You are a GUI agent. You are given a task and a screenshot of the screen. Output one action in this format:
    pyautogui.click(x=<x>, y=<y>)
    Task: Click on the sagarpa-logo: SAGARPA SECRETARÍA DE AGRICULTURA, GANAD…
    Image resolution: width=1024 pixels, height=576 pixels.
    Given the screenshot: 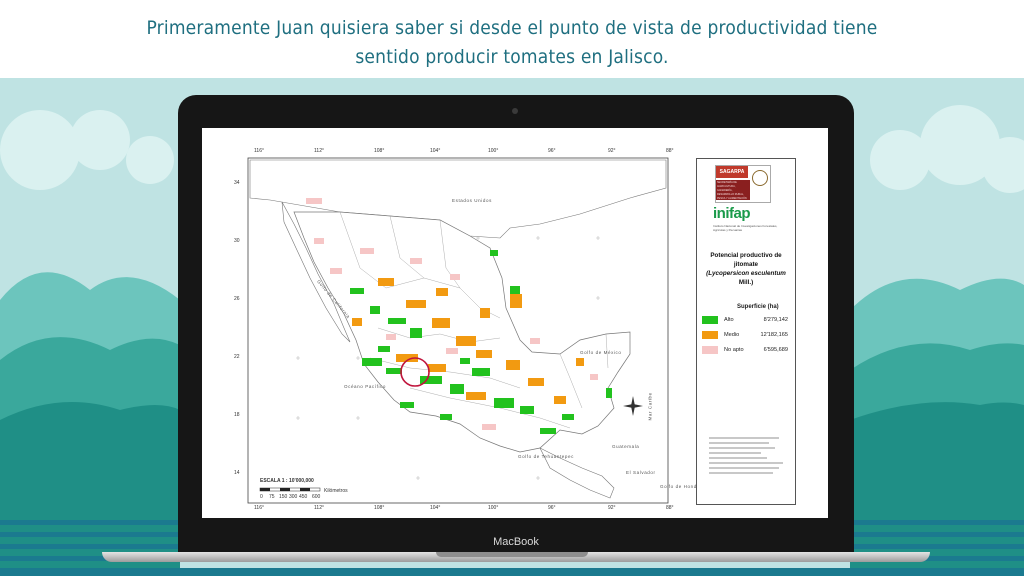 What is the action you would take?
    pyautogui.click(x=743, y=184)
    